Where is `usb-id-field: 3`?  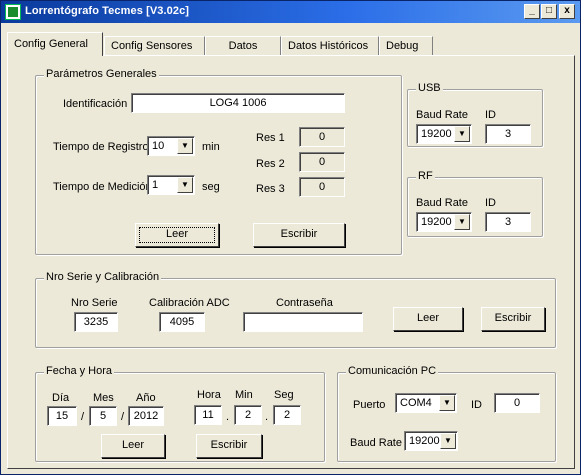
usb-id-field: 3 is located at coordinates (508, 134).